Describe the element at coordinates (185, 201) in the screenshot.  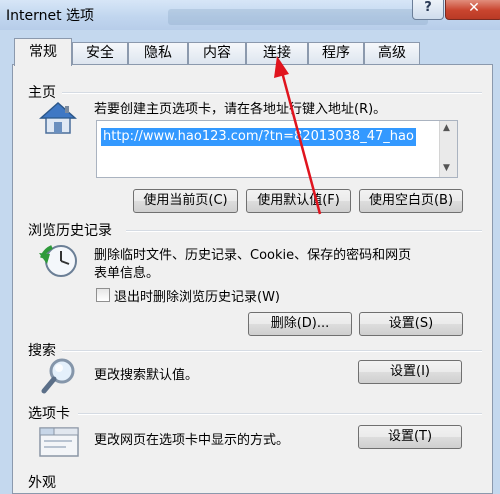
I see `use-current-button: 使用当前页(C)` at that location.